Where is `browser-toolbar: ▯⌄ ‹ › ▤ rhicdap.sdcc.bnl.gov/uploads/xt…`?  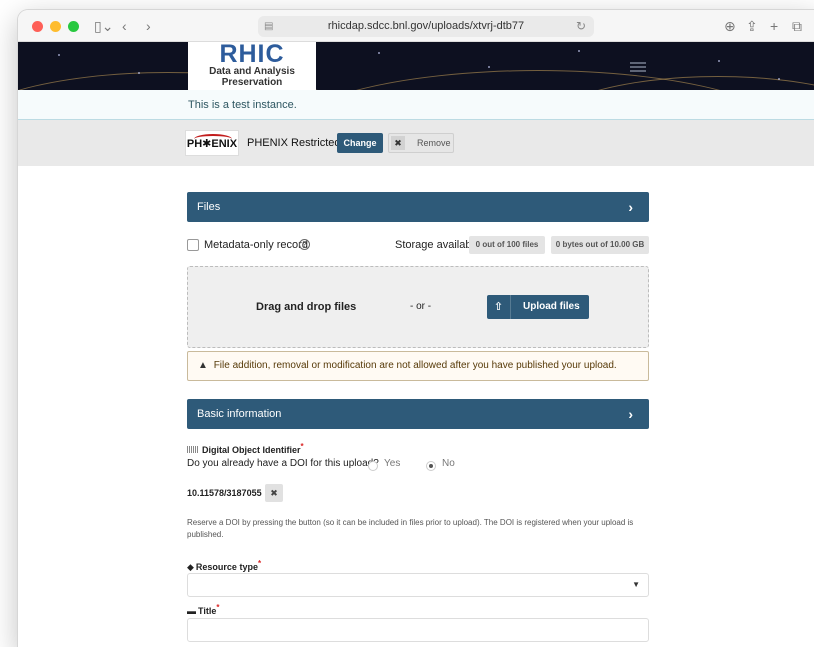 browser-toolbar: ▯⌄ ‹ › ▤ rhicdap.sdcc.bnl.gov/uploads/xt… is located at coordinates (416, 26).